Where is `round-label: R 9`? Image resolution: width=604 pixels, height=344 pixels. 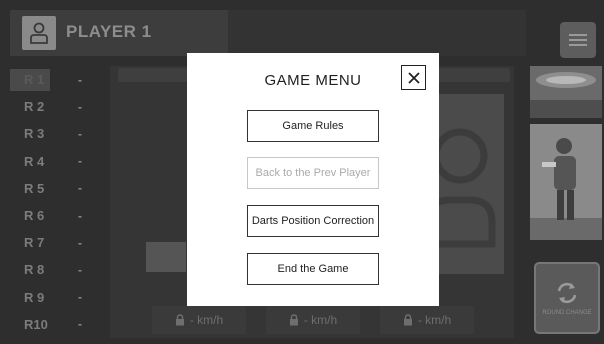
round-label: R 9 is located at coordinates (34, 297).